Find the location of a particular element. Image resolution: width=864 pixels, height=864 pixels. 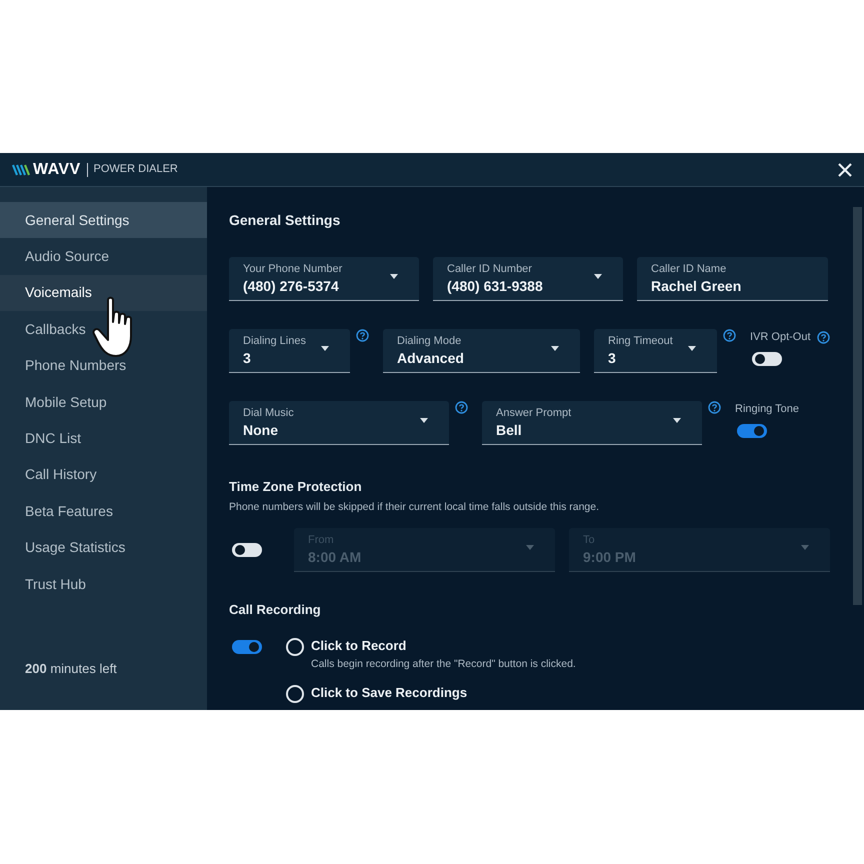

sidebar-item: Call History is located at coordinates (103, 475).